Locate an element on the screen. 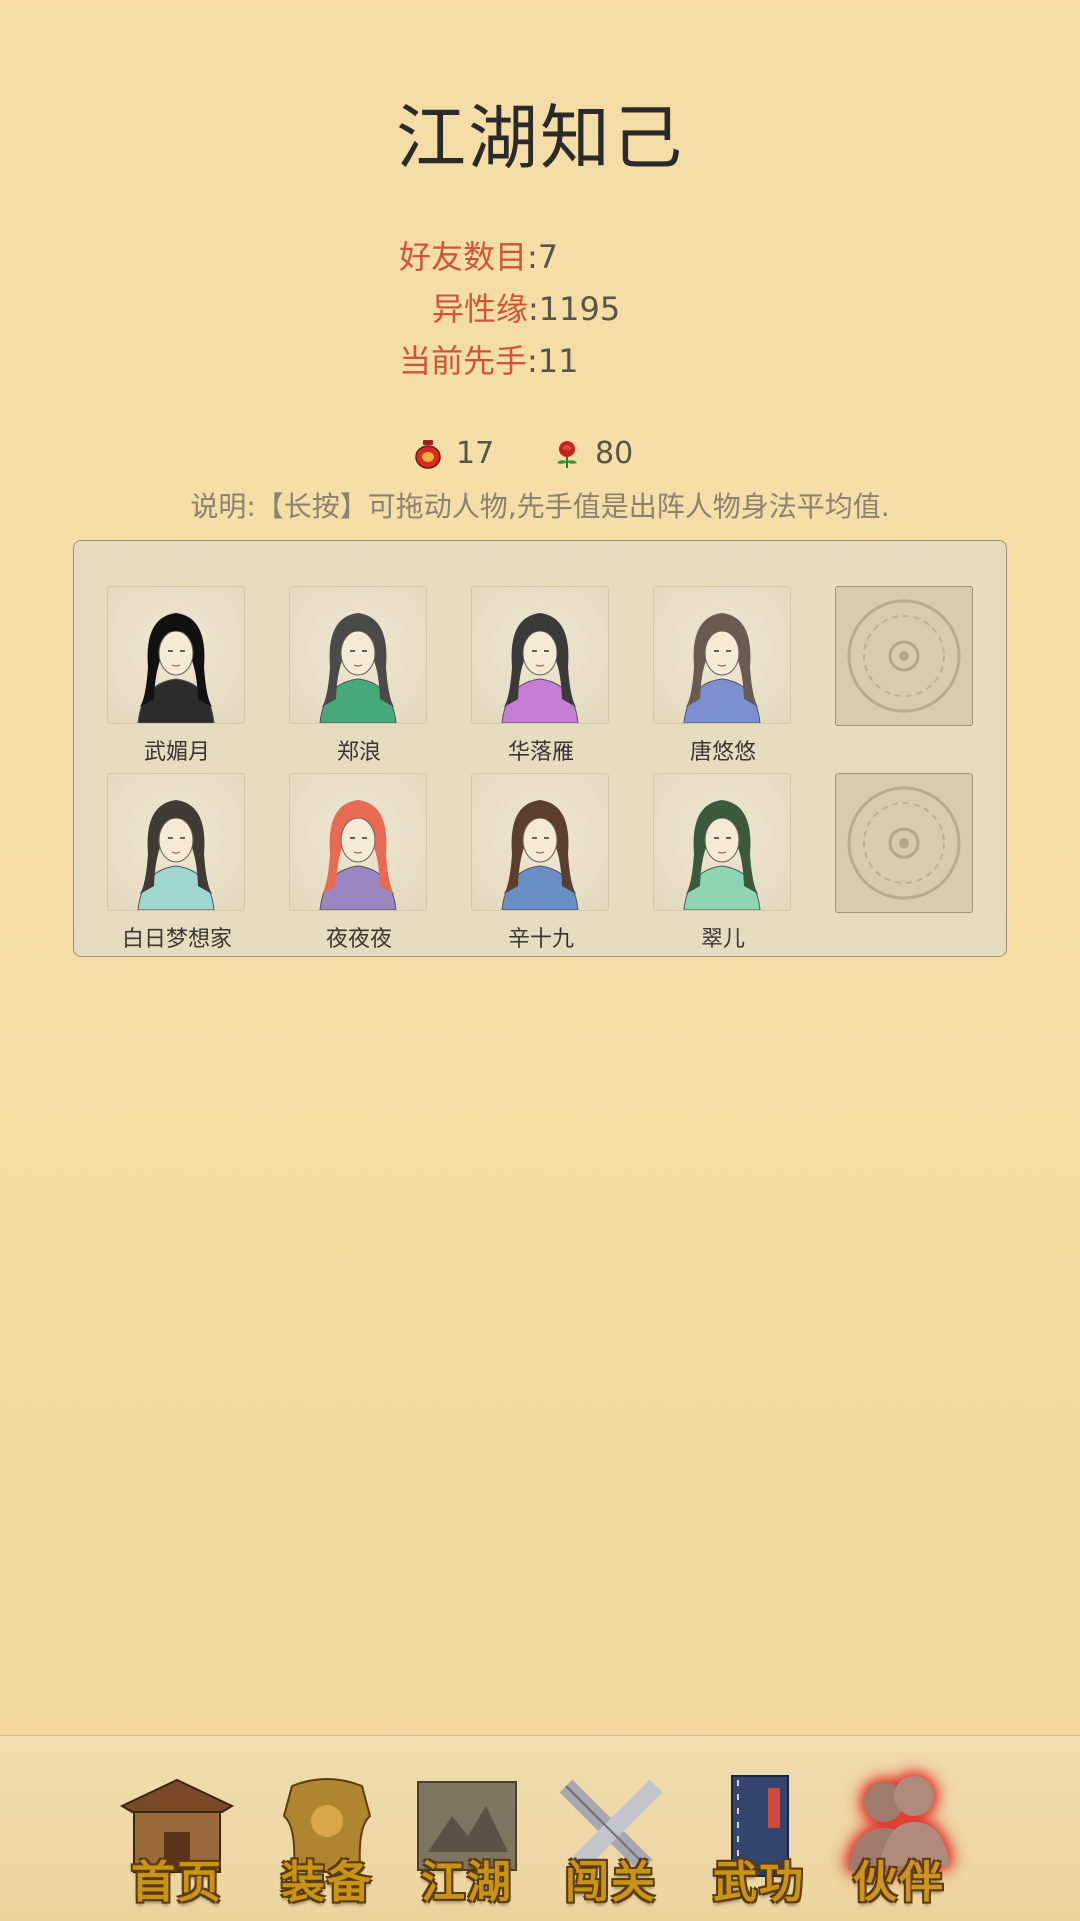 The image size is (1080, 1921). companion-card: 翠儿 is located at coordinates (723, 863).